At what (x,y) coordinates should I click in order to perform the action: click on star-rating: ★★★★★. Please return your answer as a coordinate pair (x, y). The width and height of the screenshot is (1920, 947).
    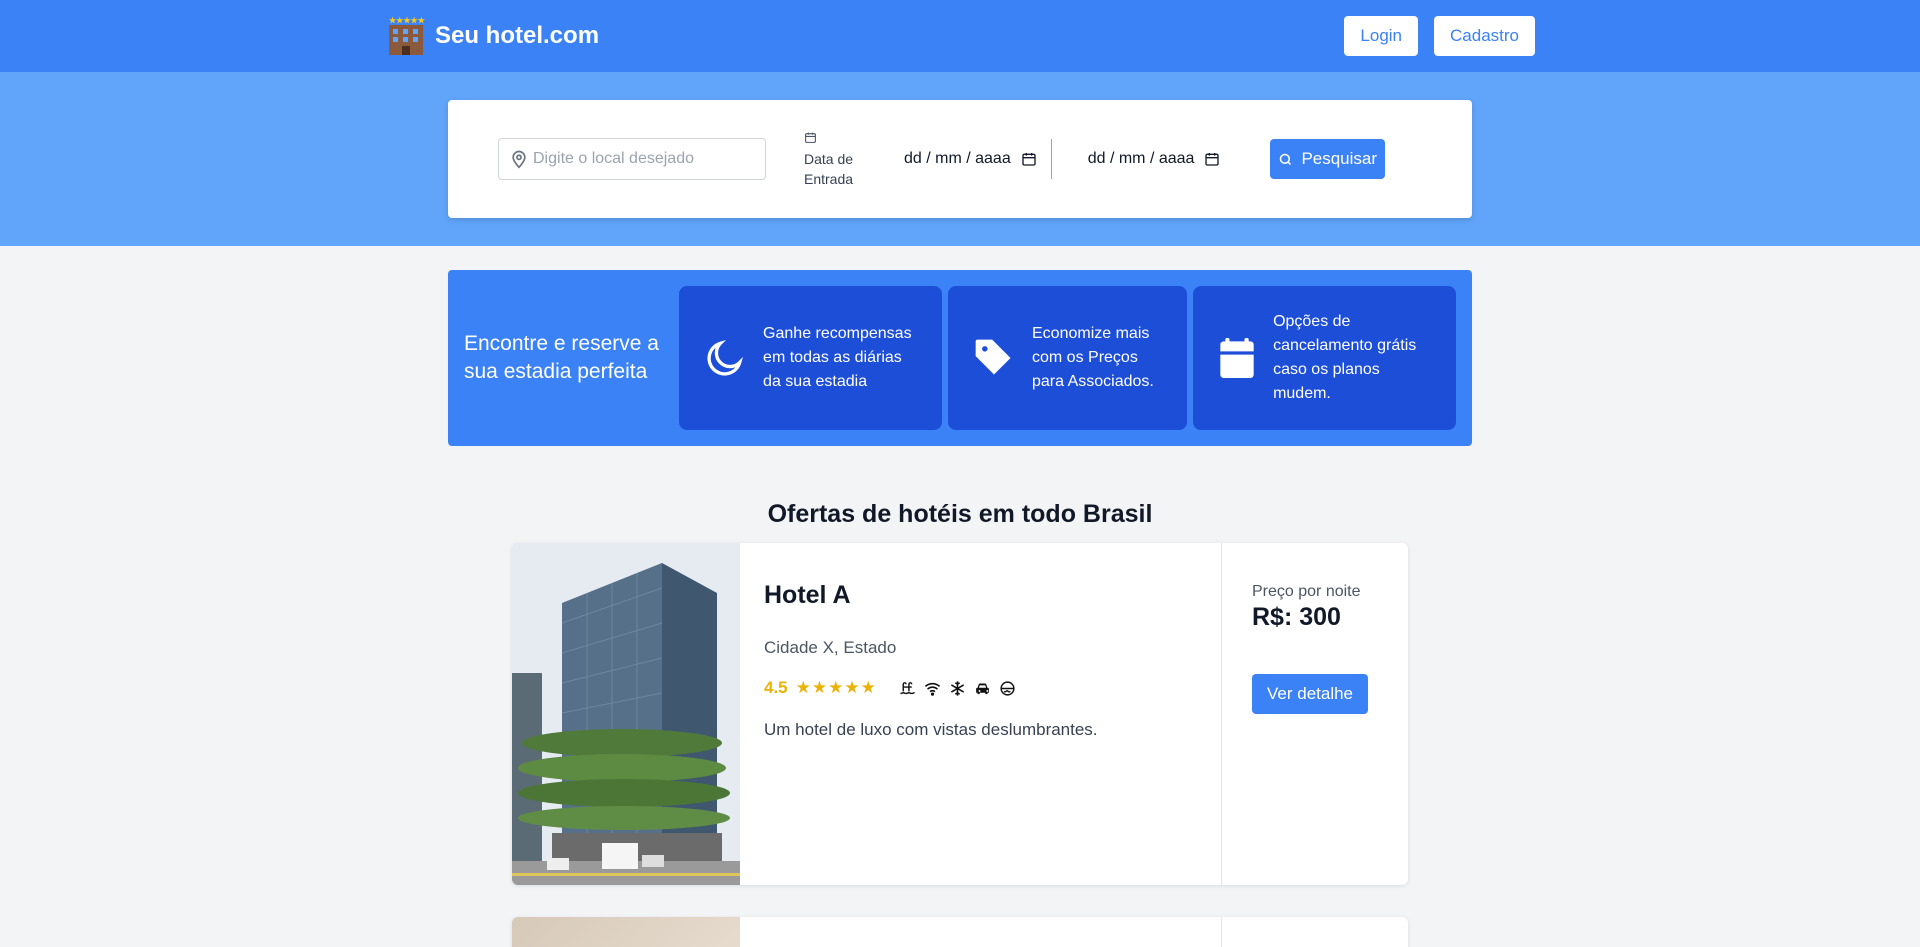
    Looking at the image, I should click on (836, 687).